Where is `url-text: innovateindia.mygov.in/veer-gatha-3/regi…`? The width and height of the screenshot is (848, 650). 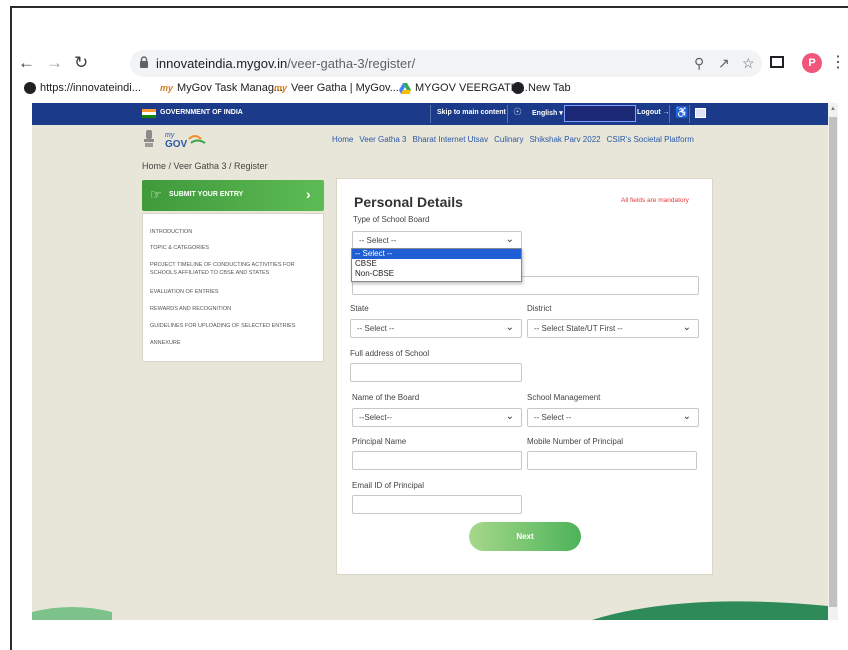 url-text: innovateindia.mygov.in/veer-gatha-3/regi… is located at coordinates (285, 63).